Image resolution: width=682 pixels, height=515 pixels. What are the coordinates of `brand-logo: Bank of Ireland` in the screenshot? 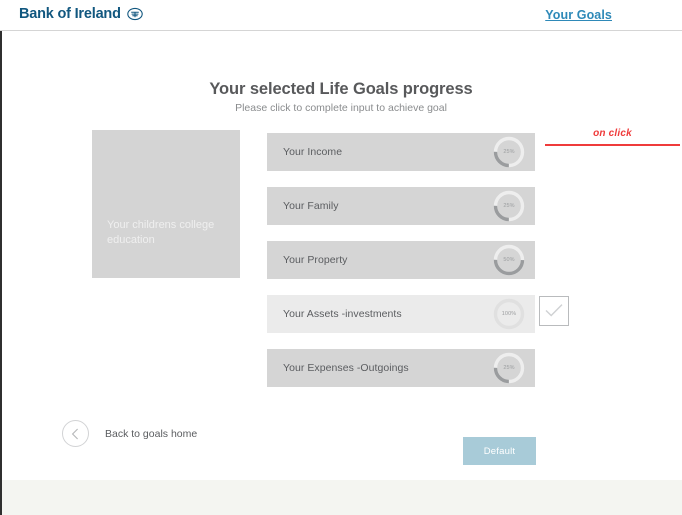 It's located at (81, 14).